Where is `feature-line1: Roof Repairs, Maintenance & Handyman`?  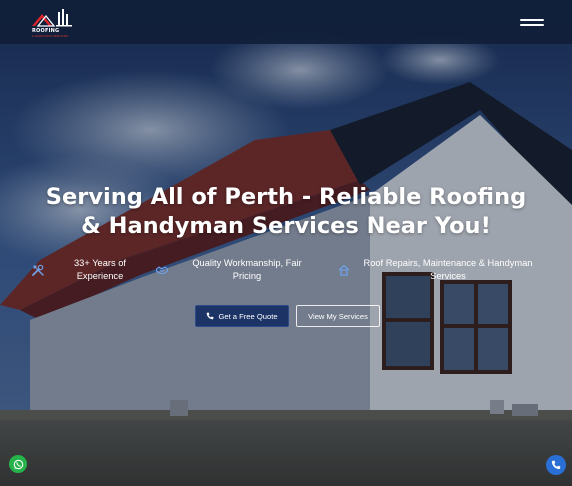 feature-line1: Roof Repairs, Maintenance & Handyman is located at coordinates (448, 263).